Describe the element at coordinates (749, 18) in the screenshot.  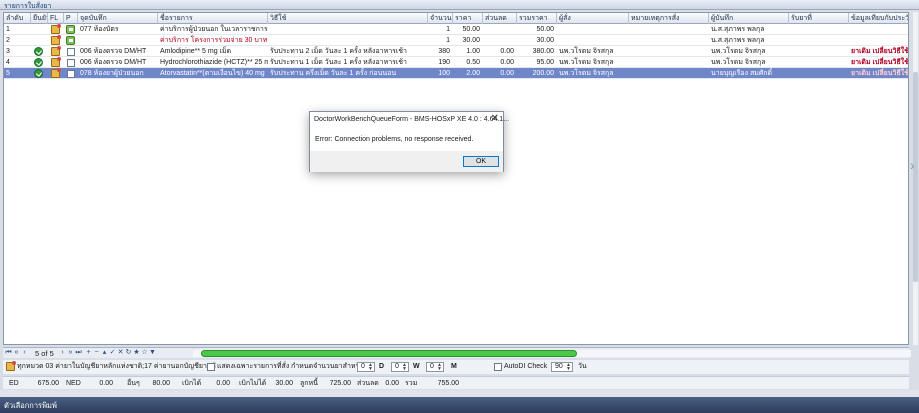
I see `col-header-recorder: ผู้บันทึก` at that location.